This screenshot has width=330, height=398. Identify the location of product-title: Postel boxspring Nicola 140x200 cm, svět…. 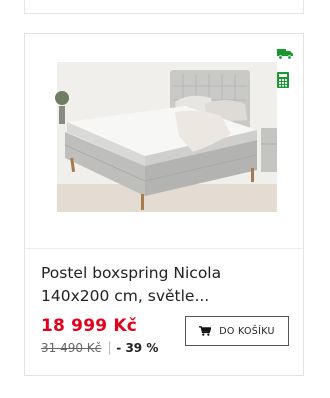
(166, 285).